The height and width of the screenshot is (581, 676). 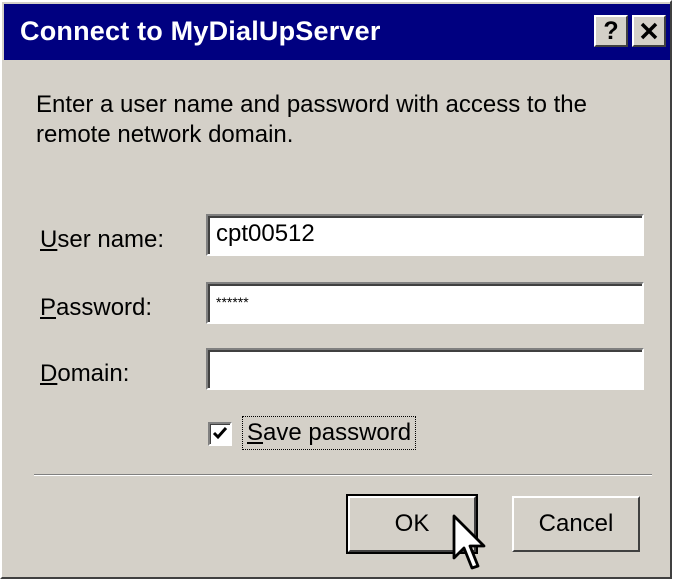 What do you see at coordinates (102, 239) in the screenshot?
I see `username-label: User name:` at bounding box center [102, 239].